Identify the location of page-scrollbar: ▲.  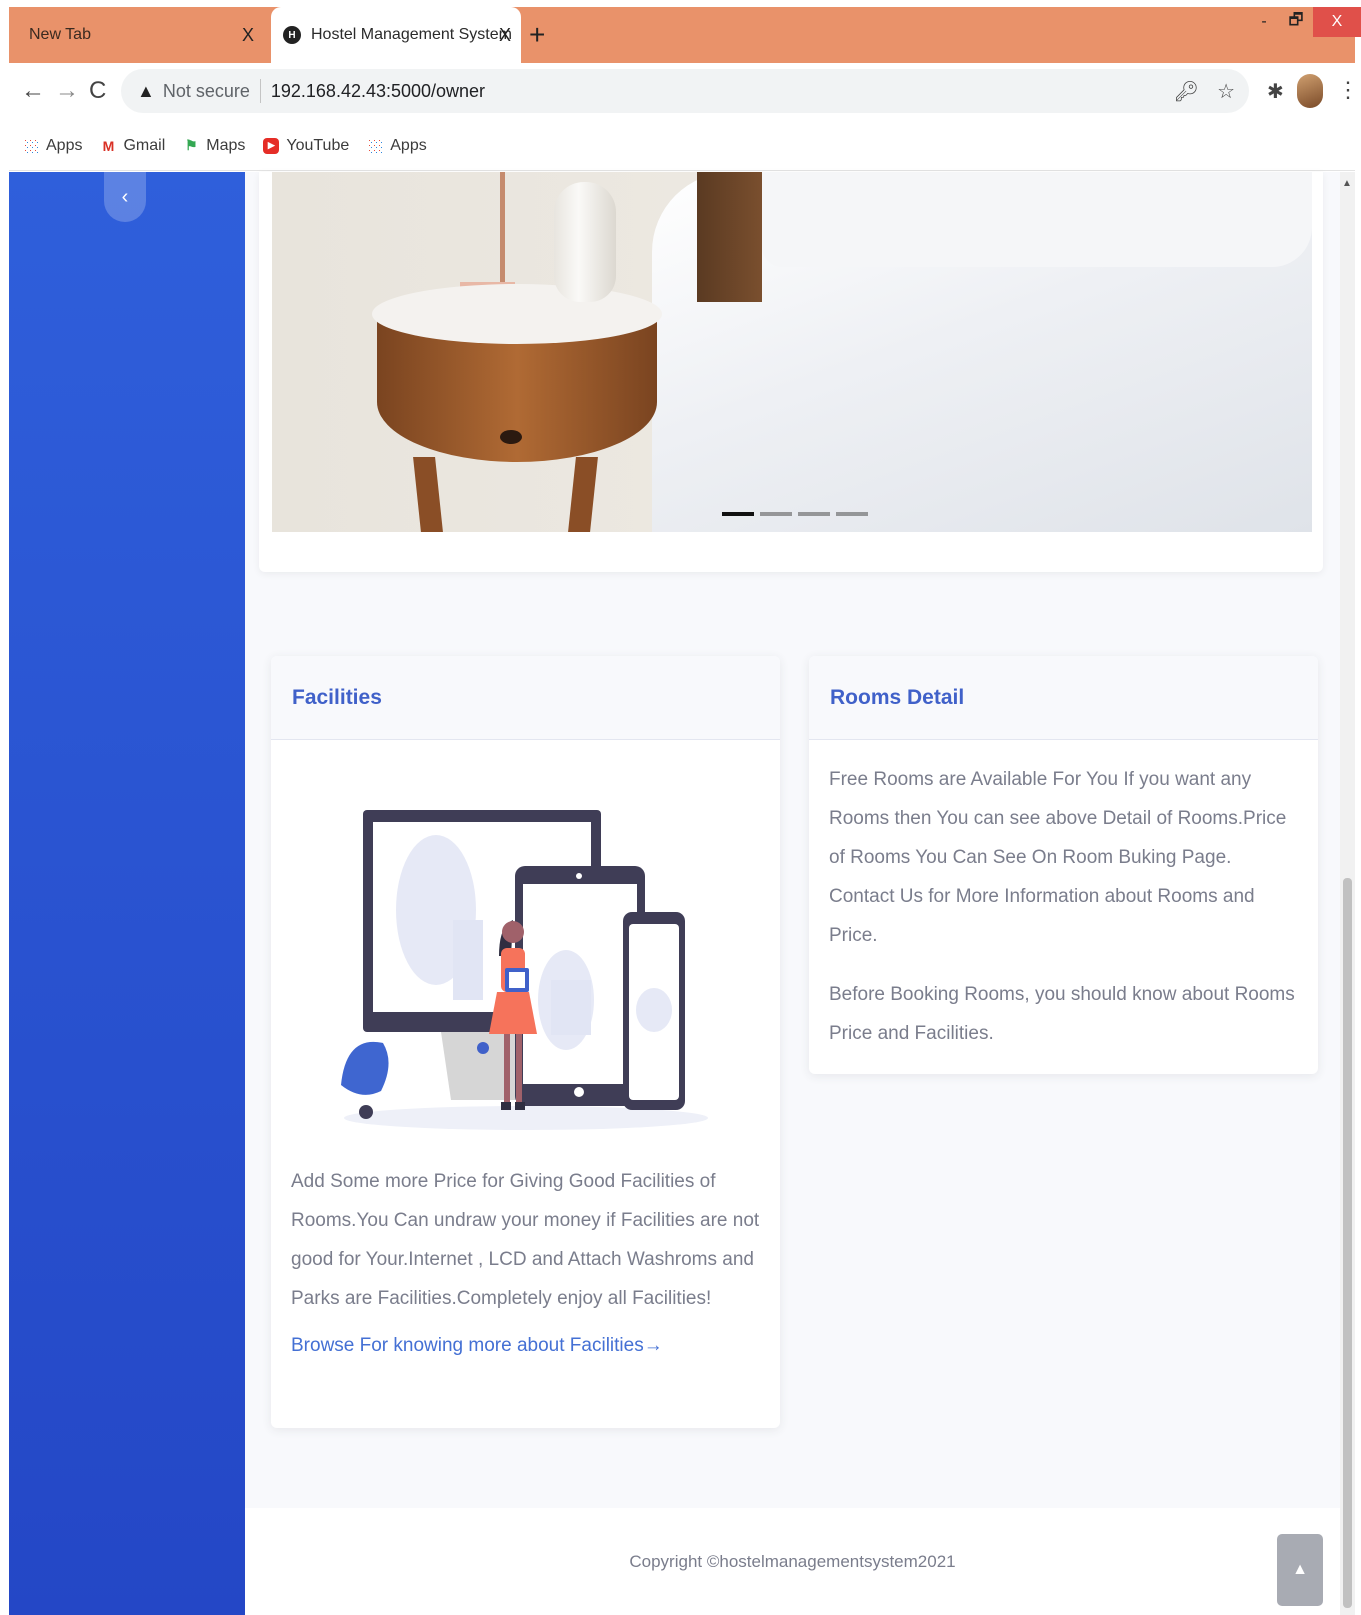
(1347, 893).